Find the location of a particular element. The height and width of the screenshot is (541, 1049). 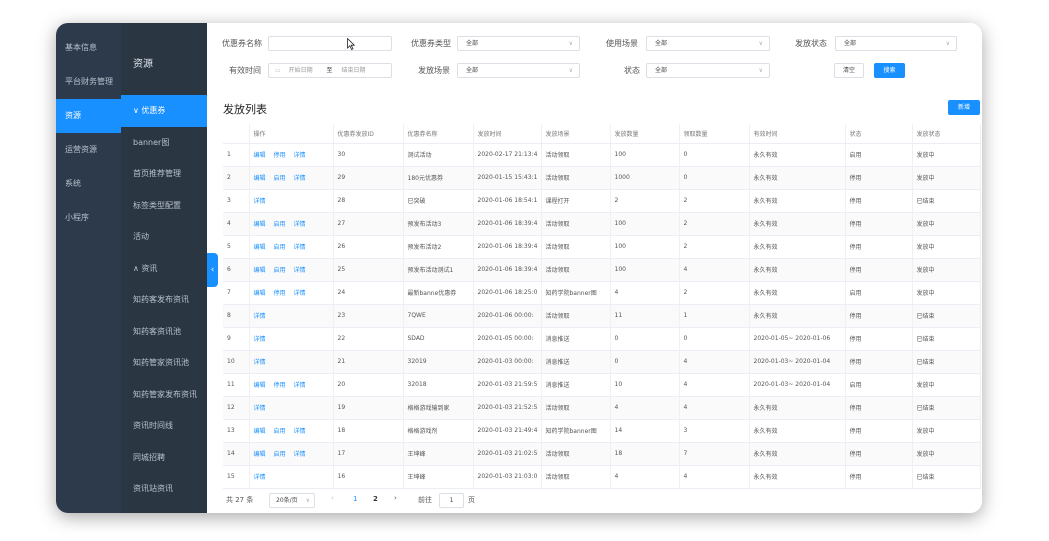

cell-time: 2020-01-06 18:54:1 is located at coordinates (507, 201).